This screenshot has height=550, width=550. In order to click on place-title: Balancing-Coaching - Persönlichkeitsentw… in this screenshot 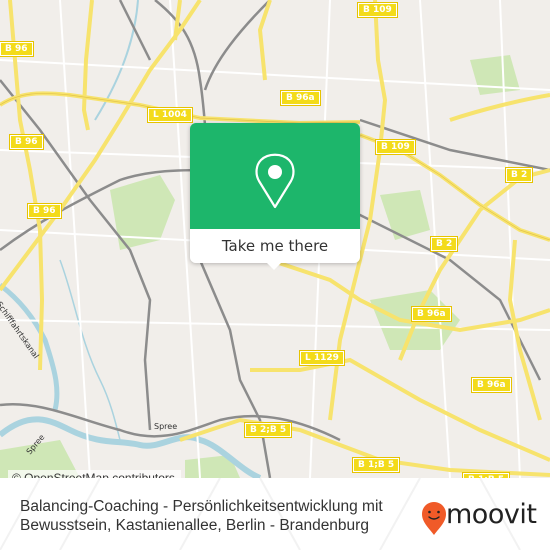, I will do `click(201, 516)`.